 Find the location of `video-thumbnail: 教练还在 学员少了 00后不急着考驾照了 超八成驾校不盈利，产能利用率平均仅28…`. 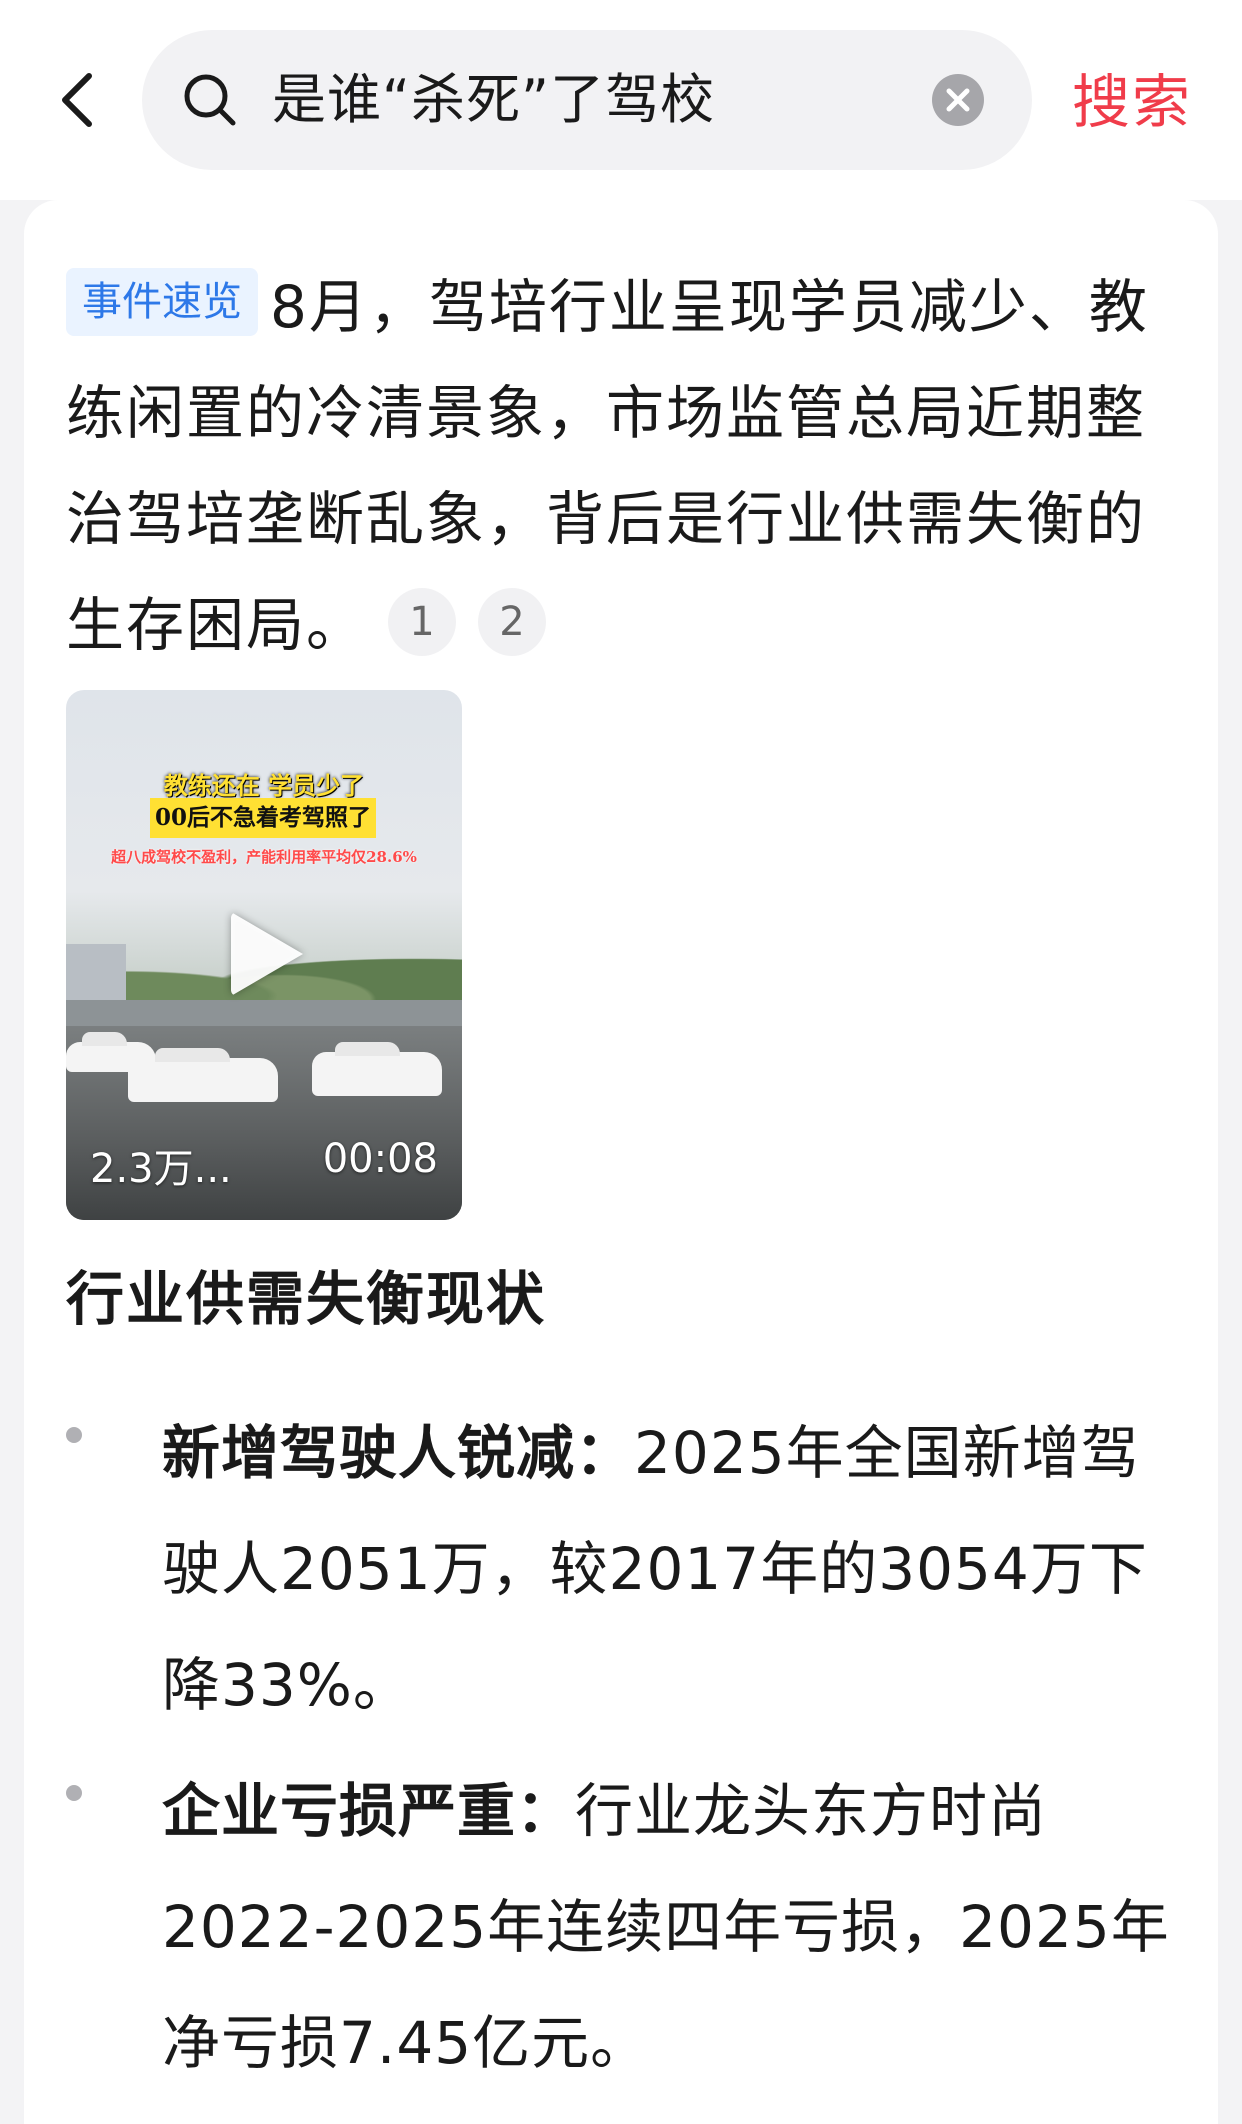

video-thumbnail: 教练还在 学员少了 00后不急着考驾照了 超八成驾校不盈利，产能利用率平均仅28… is located at coordinates (264, 955).